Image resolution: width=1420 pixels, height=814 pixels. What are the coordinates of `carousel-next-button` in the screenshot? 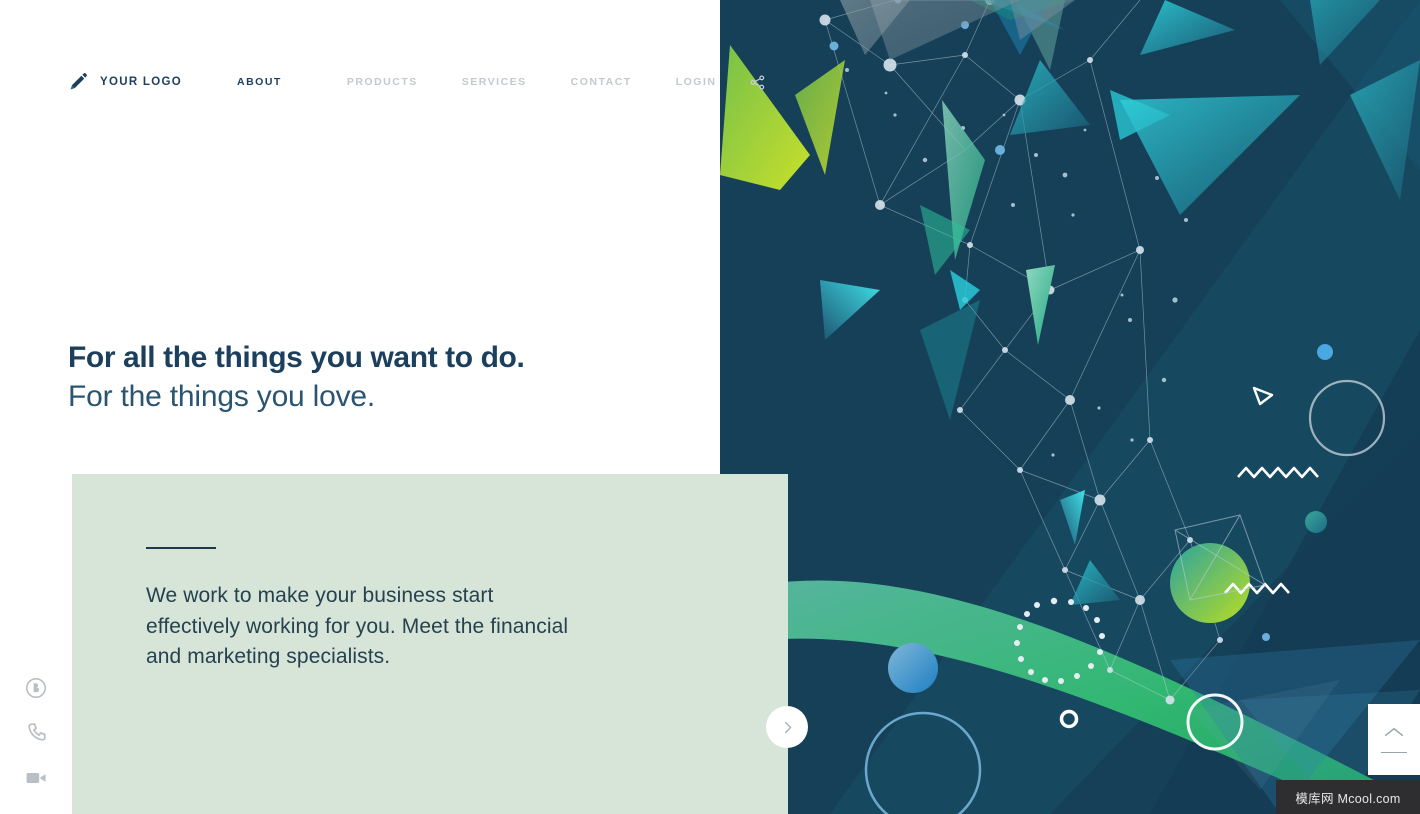 It's located at (787, 727).